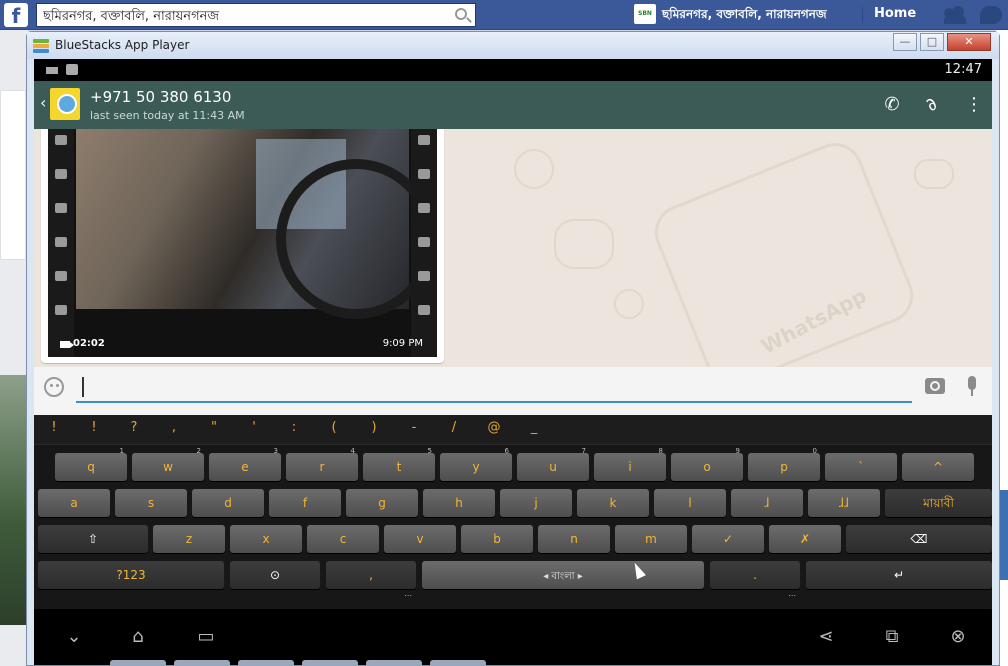  I want to click on key-f: f, so click(305, 503).